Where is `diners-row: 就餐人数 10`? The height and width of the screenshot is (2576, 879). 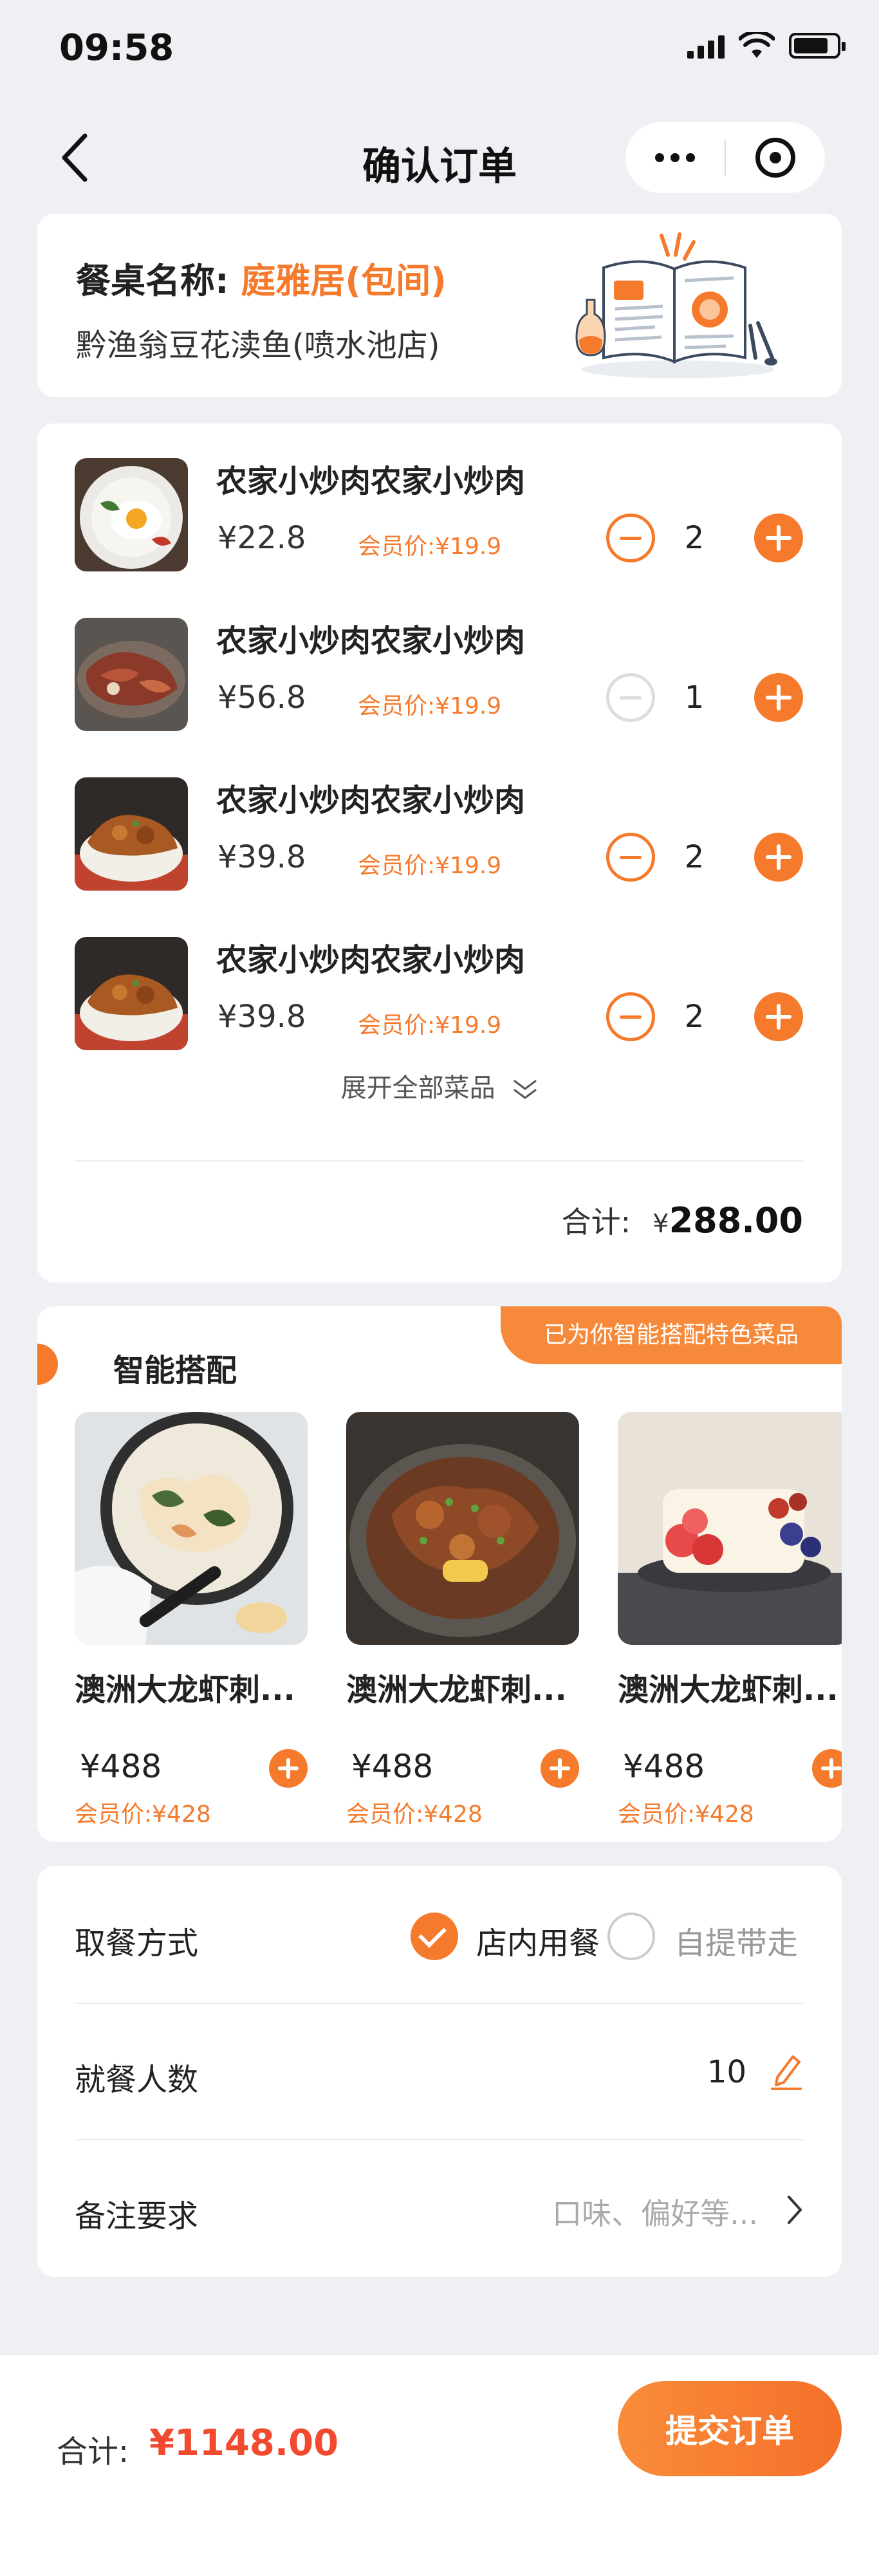
diners-row: 就餐人数 10 is located at coordinates (439, 2071).